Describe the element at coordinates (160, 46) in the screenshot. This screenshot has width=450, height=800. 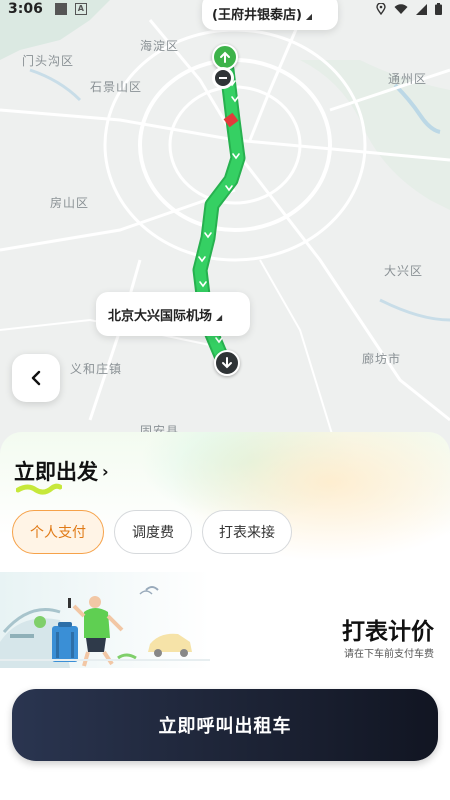
I see `district-label: 海淀区` at that location.